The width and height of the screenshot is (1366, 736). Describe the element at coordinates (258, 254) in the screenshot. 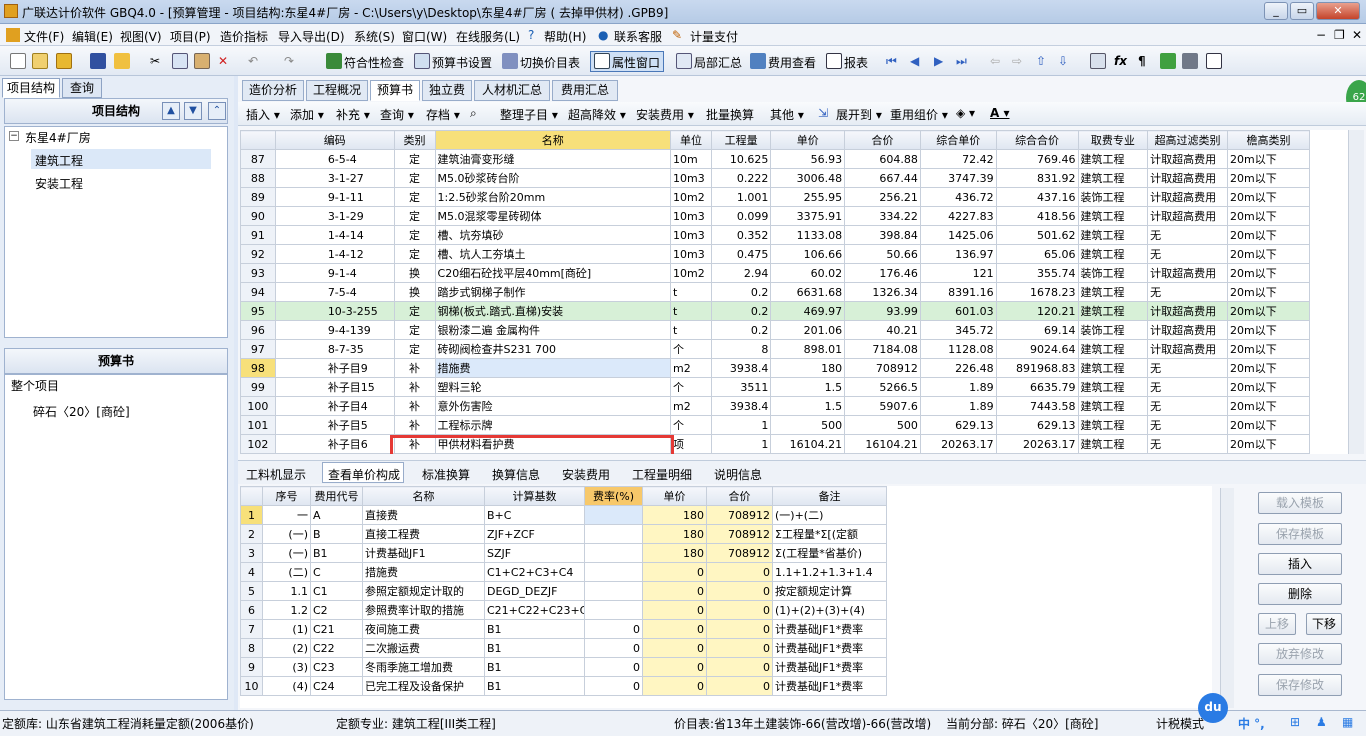

I see `row-number: 92` at that location.